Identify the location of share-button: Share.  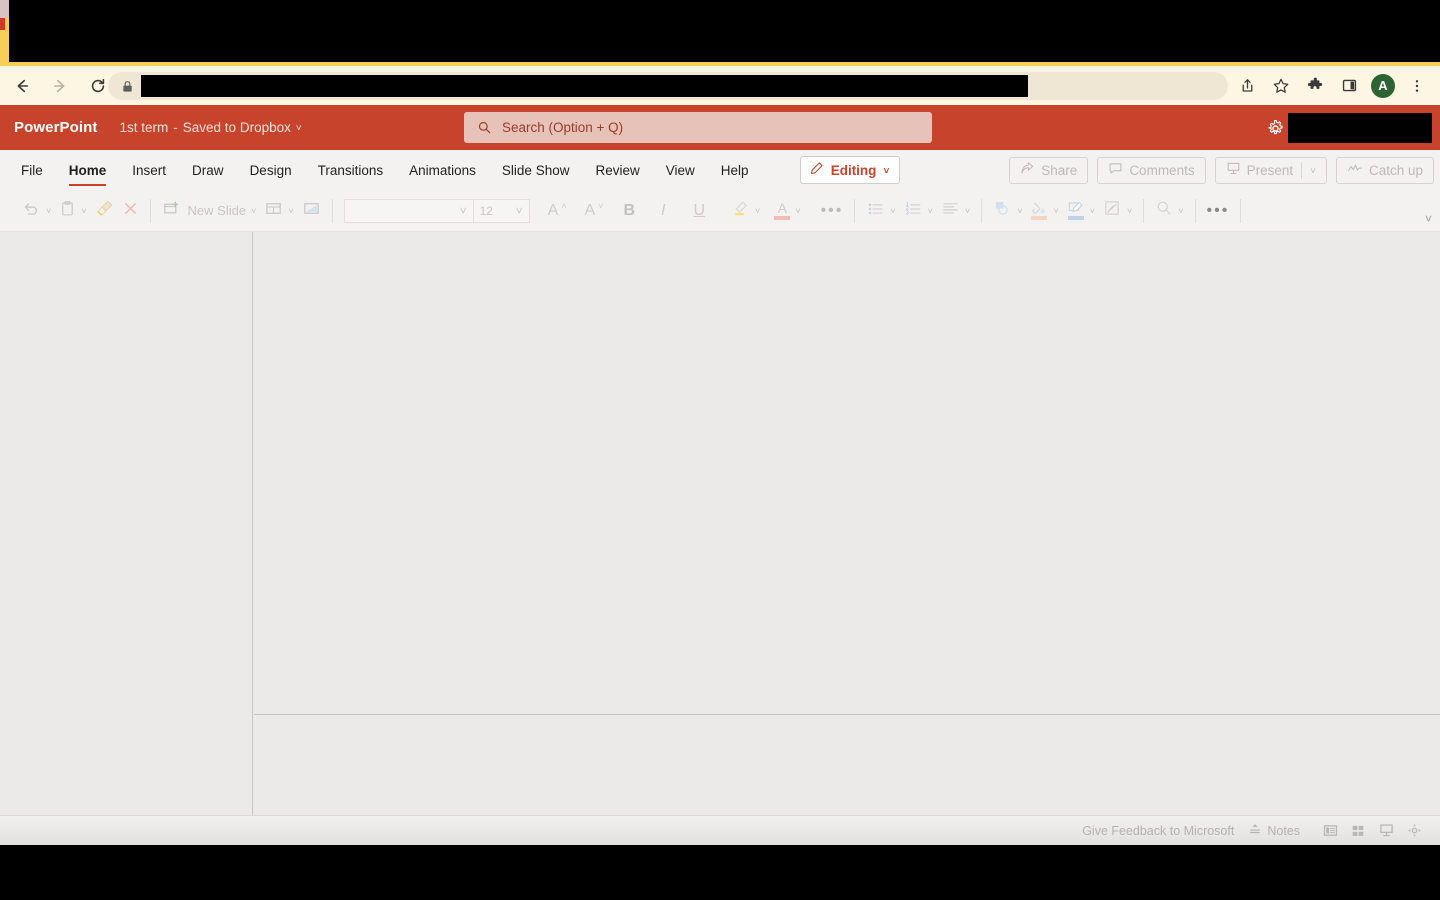
(1049, 170).